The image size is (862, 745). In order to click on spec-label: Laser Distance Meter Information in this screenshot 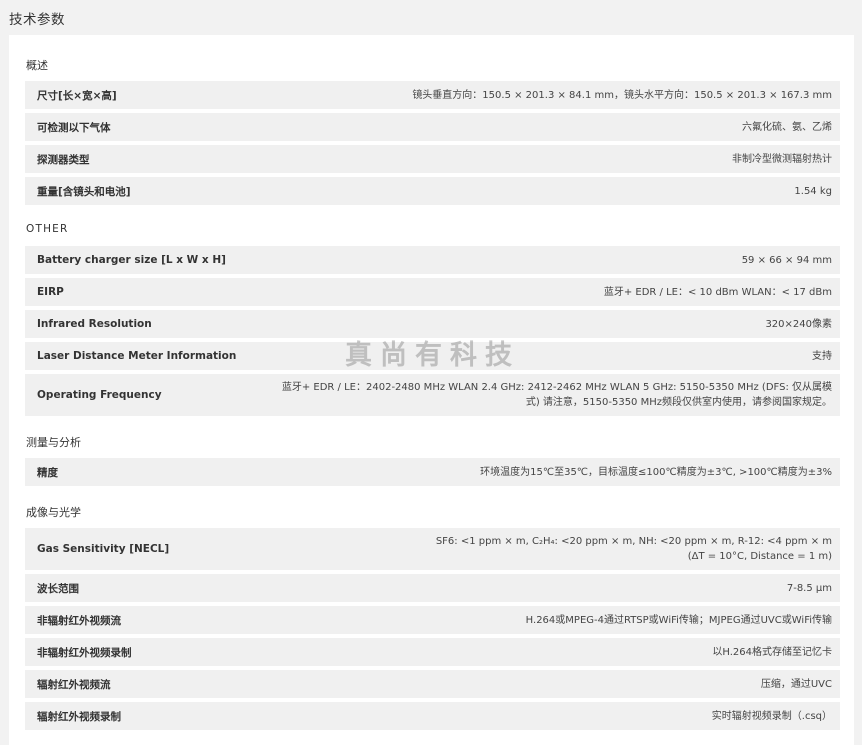, I will do `click(137, 356)`.